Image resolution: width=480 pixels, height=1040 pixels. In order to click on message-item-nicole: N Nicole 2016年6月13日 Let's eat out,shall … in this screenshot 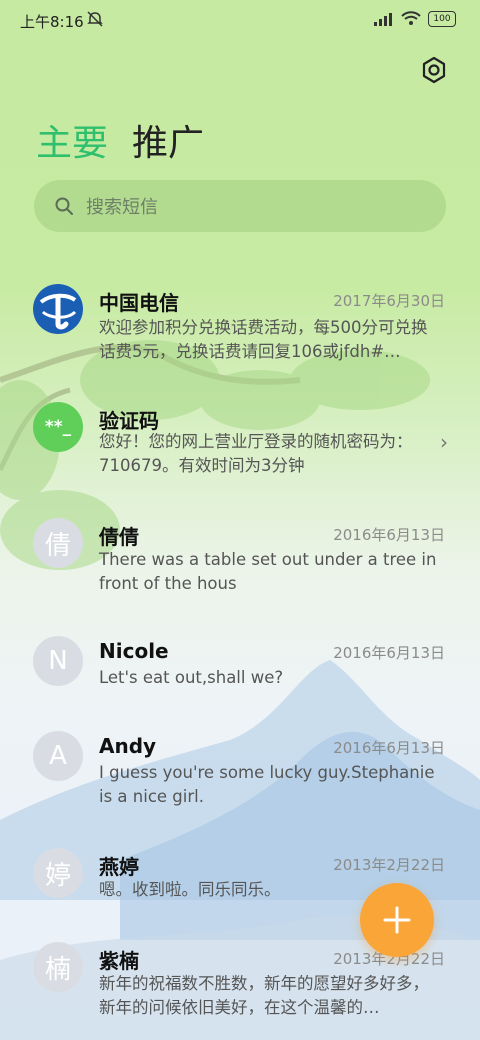, I will do `click(240, 676)`.